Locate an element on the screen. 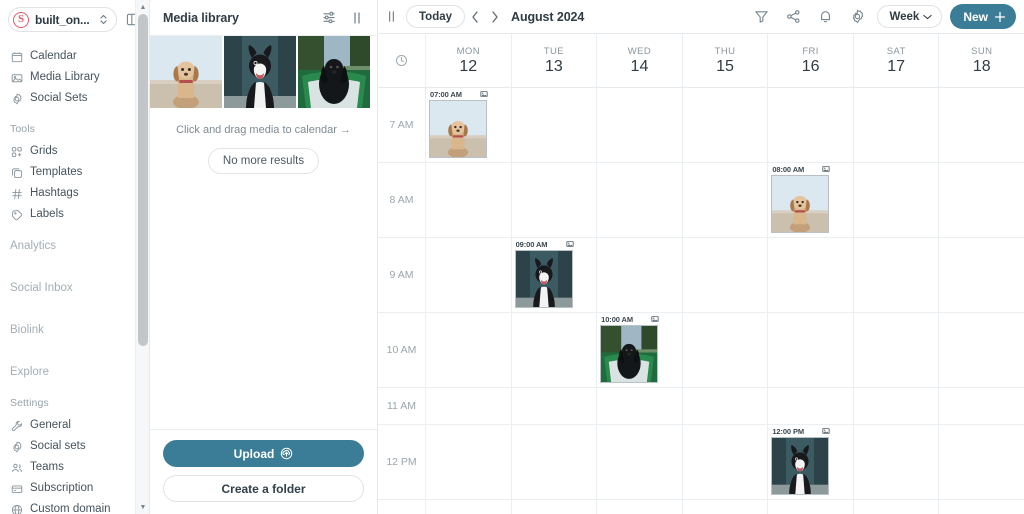 Image resolution: width=1024 pixels, height=514 pixels. sidebar-item-templates: Templates is located at coordinates (74, 172).